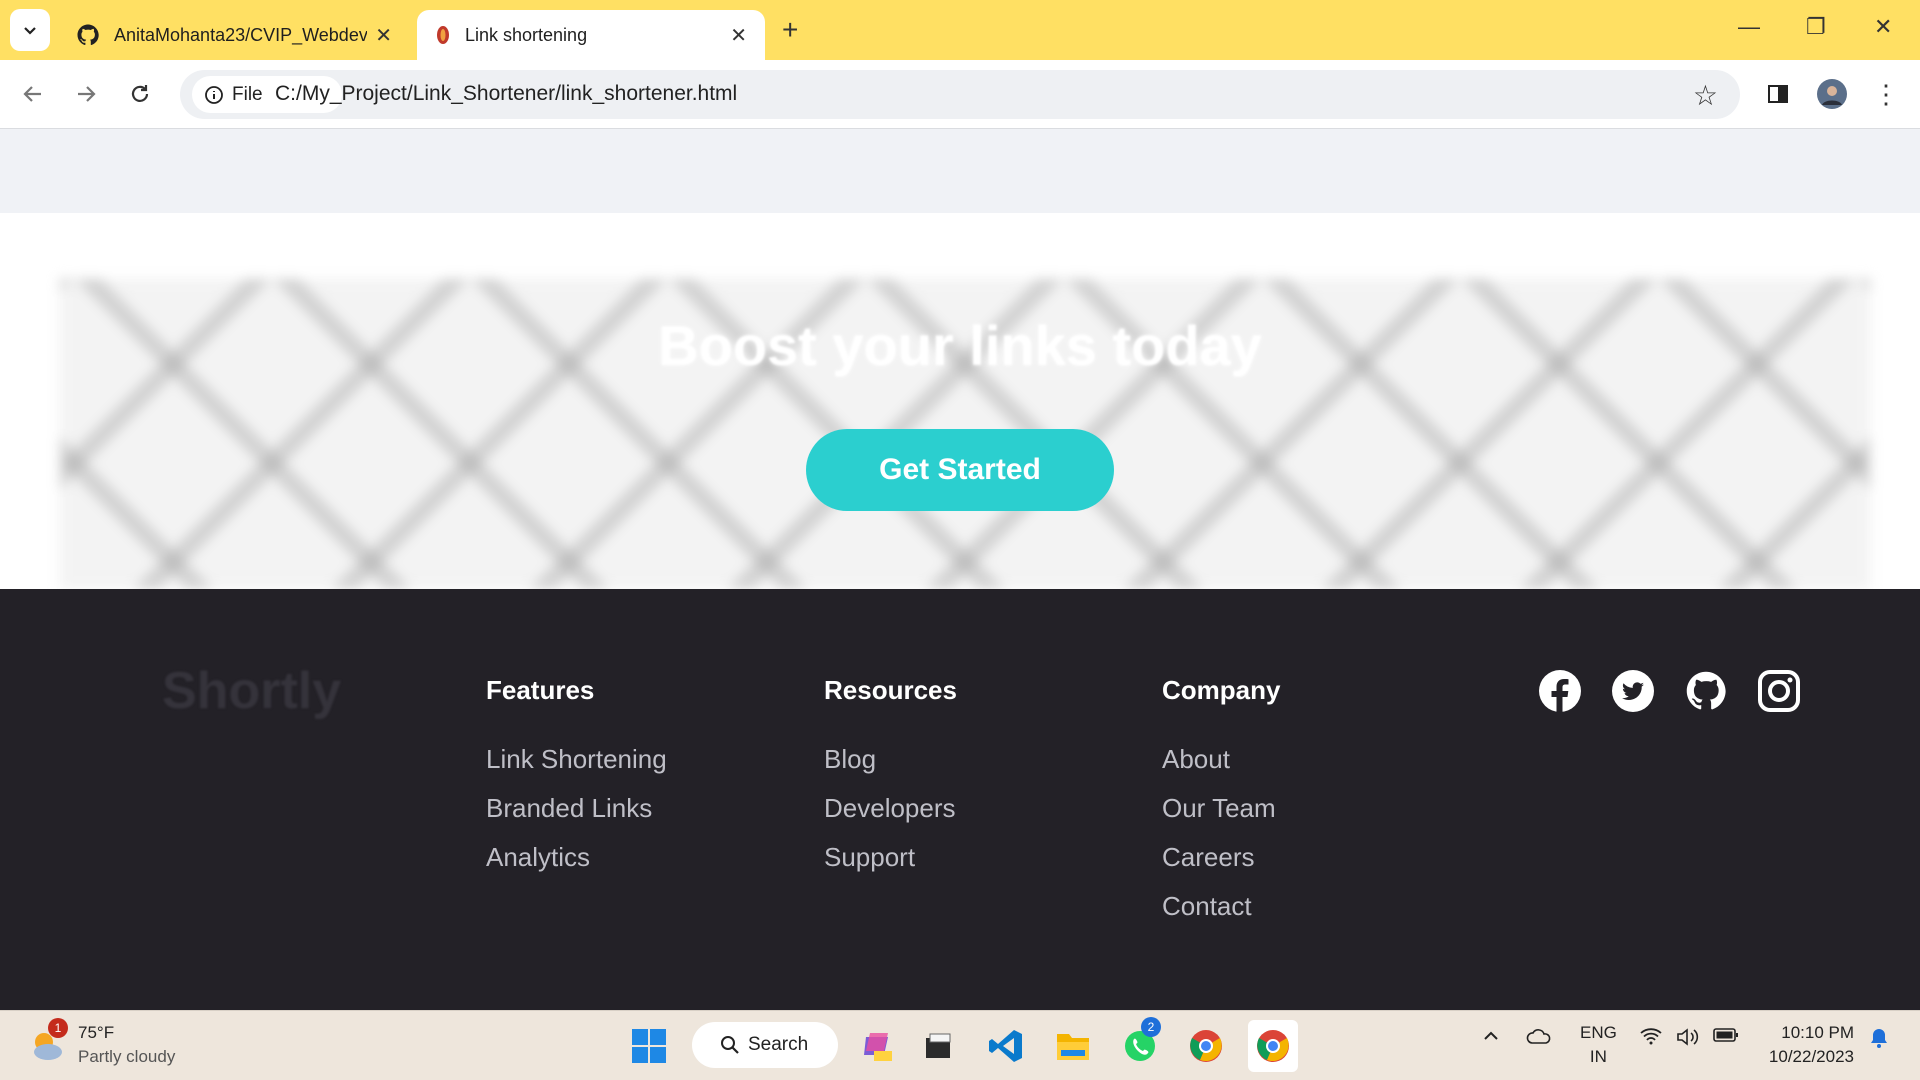 This screenshot has width=1920, height=1080. I want to click on battery-icon, so click(1726, 1037).